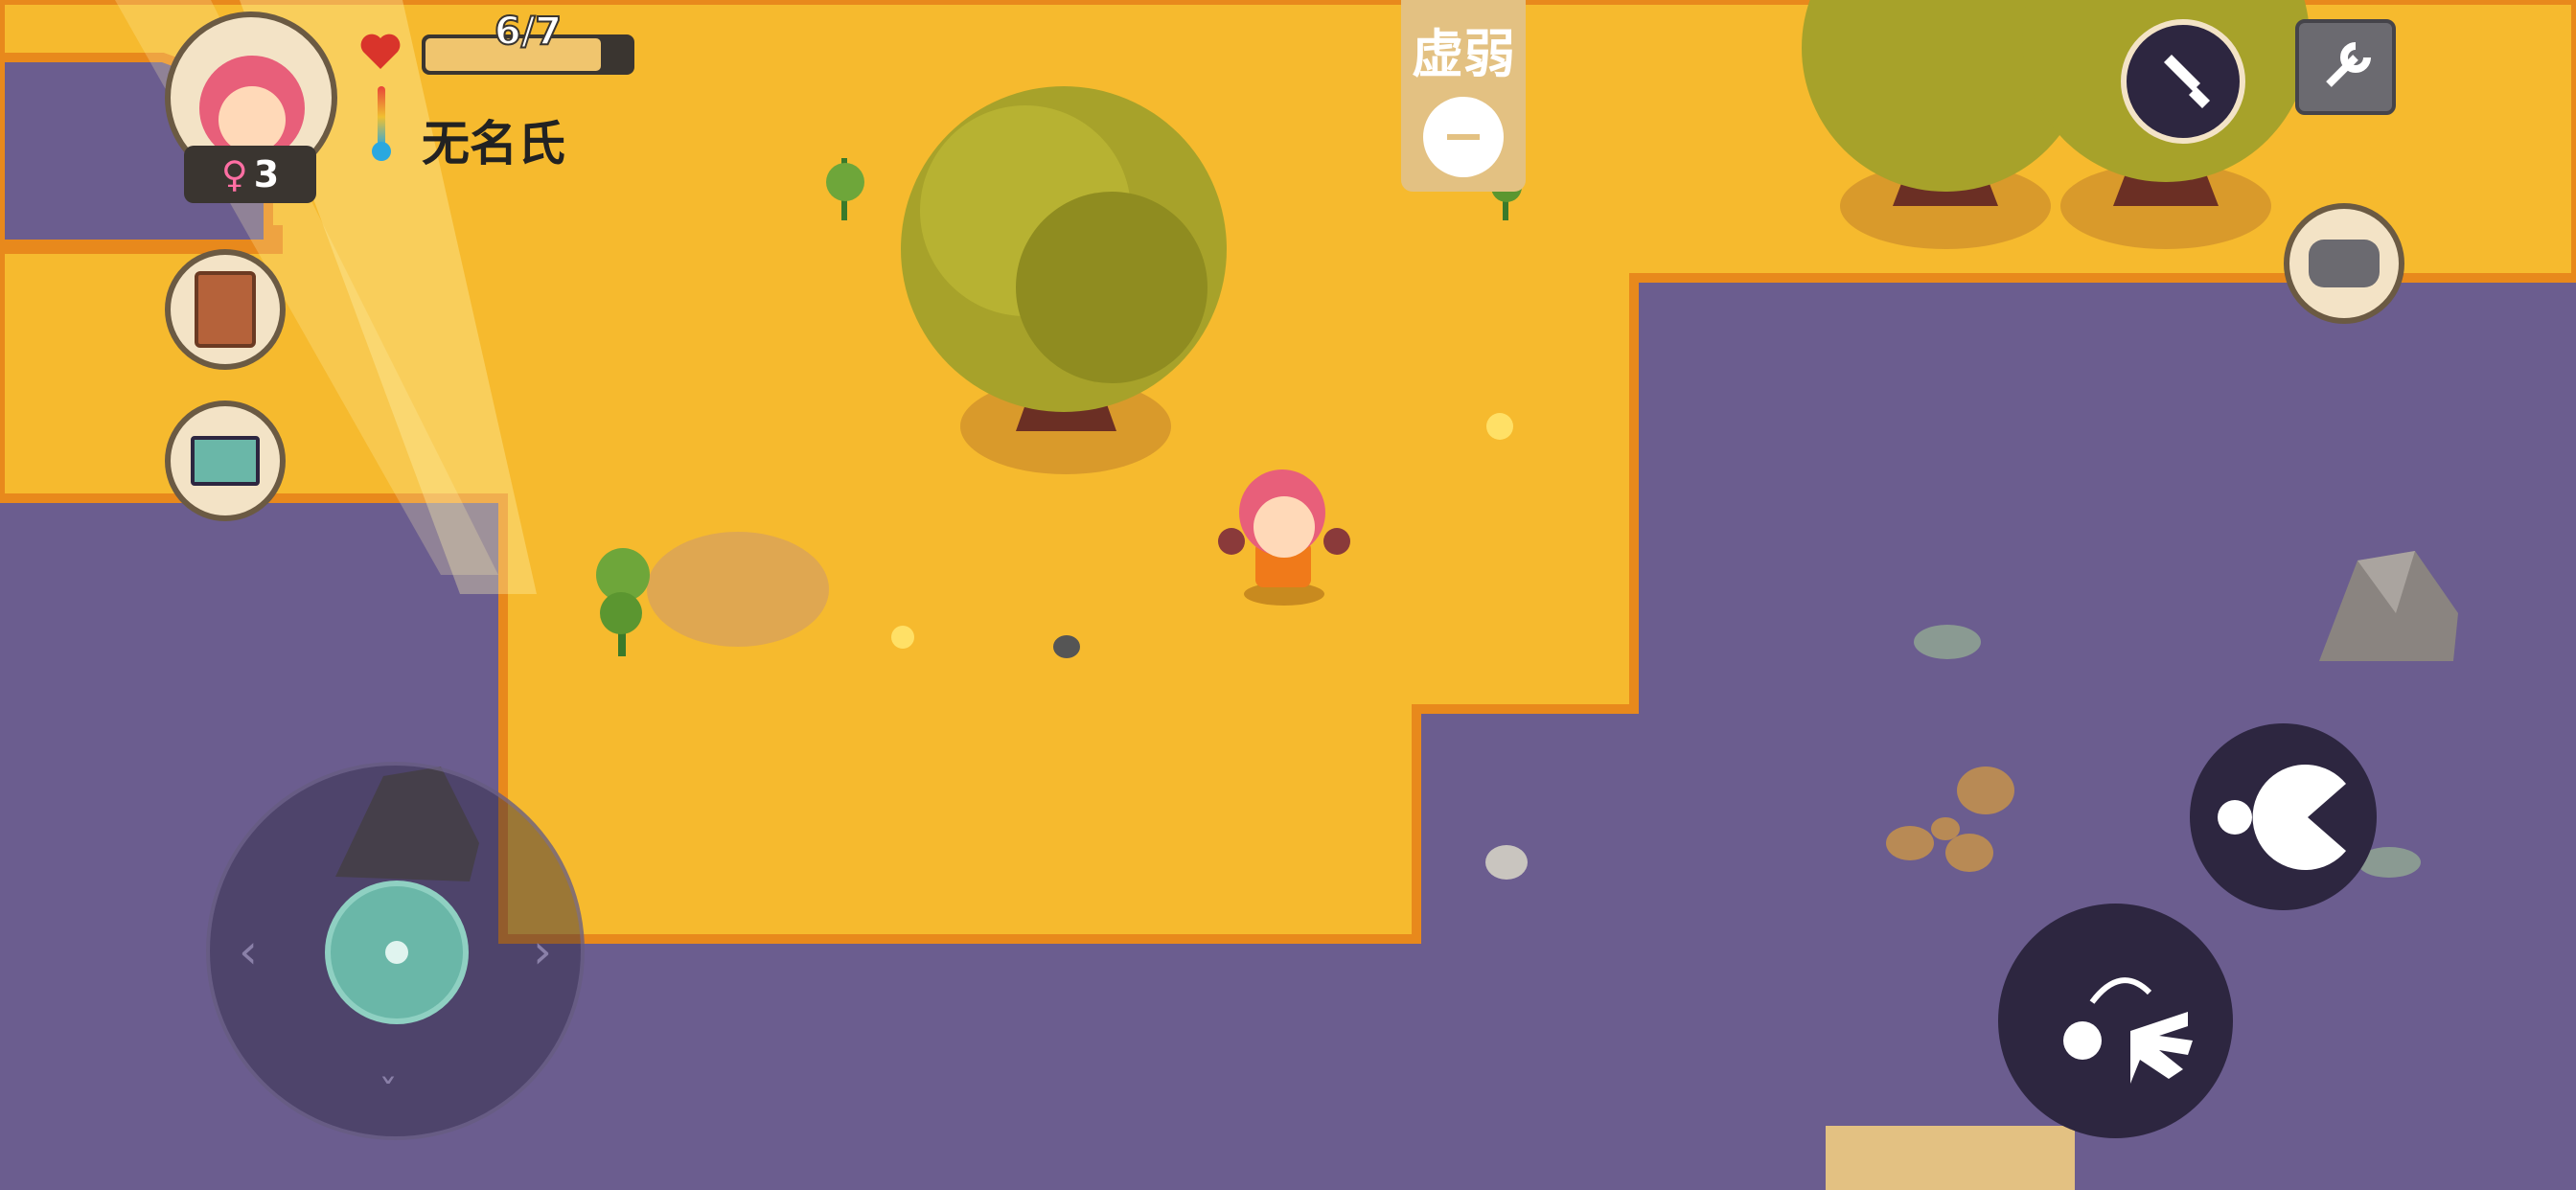 The width and height of the screenshot is (2576, 1190). What do you see at coordinates (388, 1095) in the screenshot?
I see `joystick-down-arrow: ˇ` at bounding box center [388, 1095].